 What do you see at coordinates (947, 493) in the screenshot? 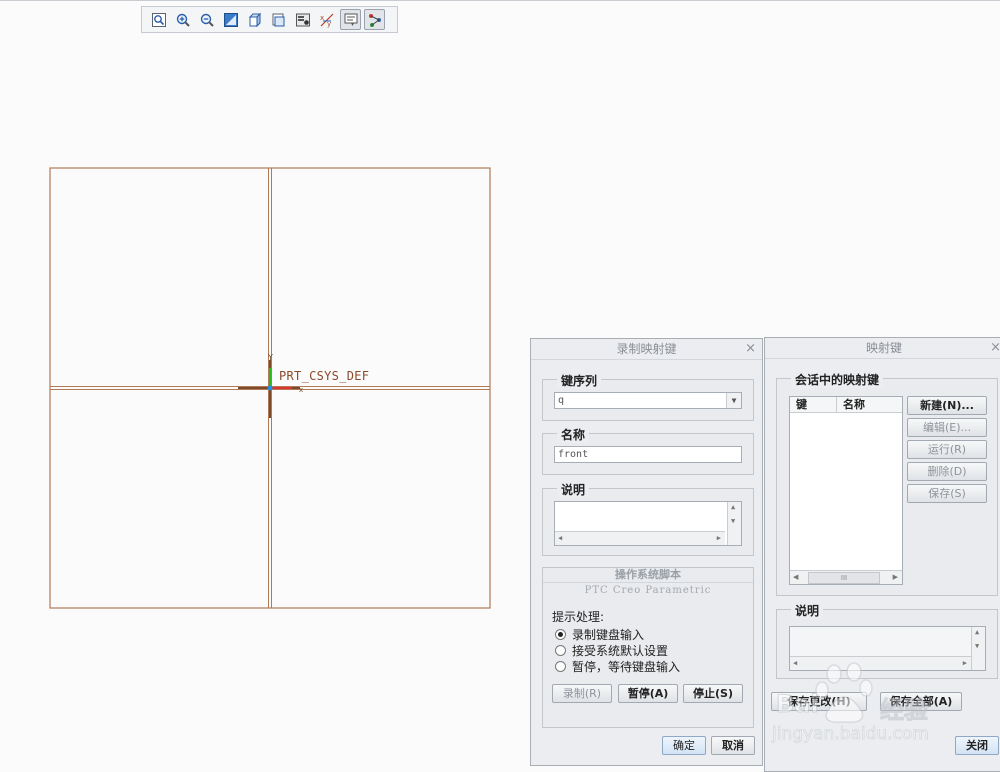
I see `save-mapkey-button: 保存(S)` at bounding box center [947, 493].